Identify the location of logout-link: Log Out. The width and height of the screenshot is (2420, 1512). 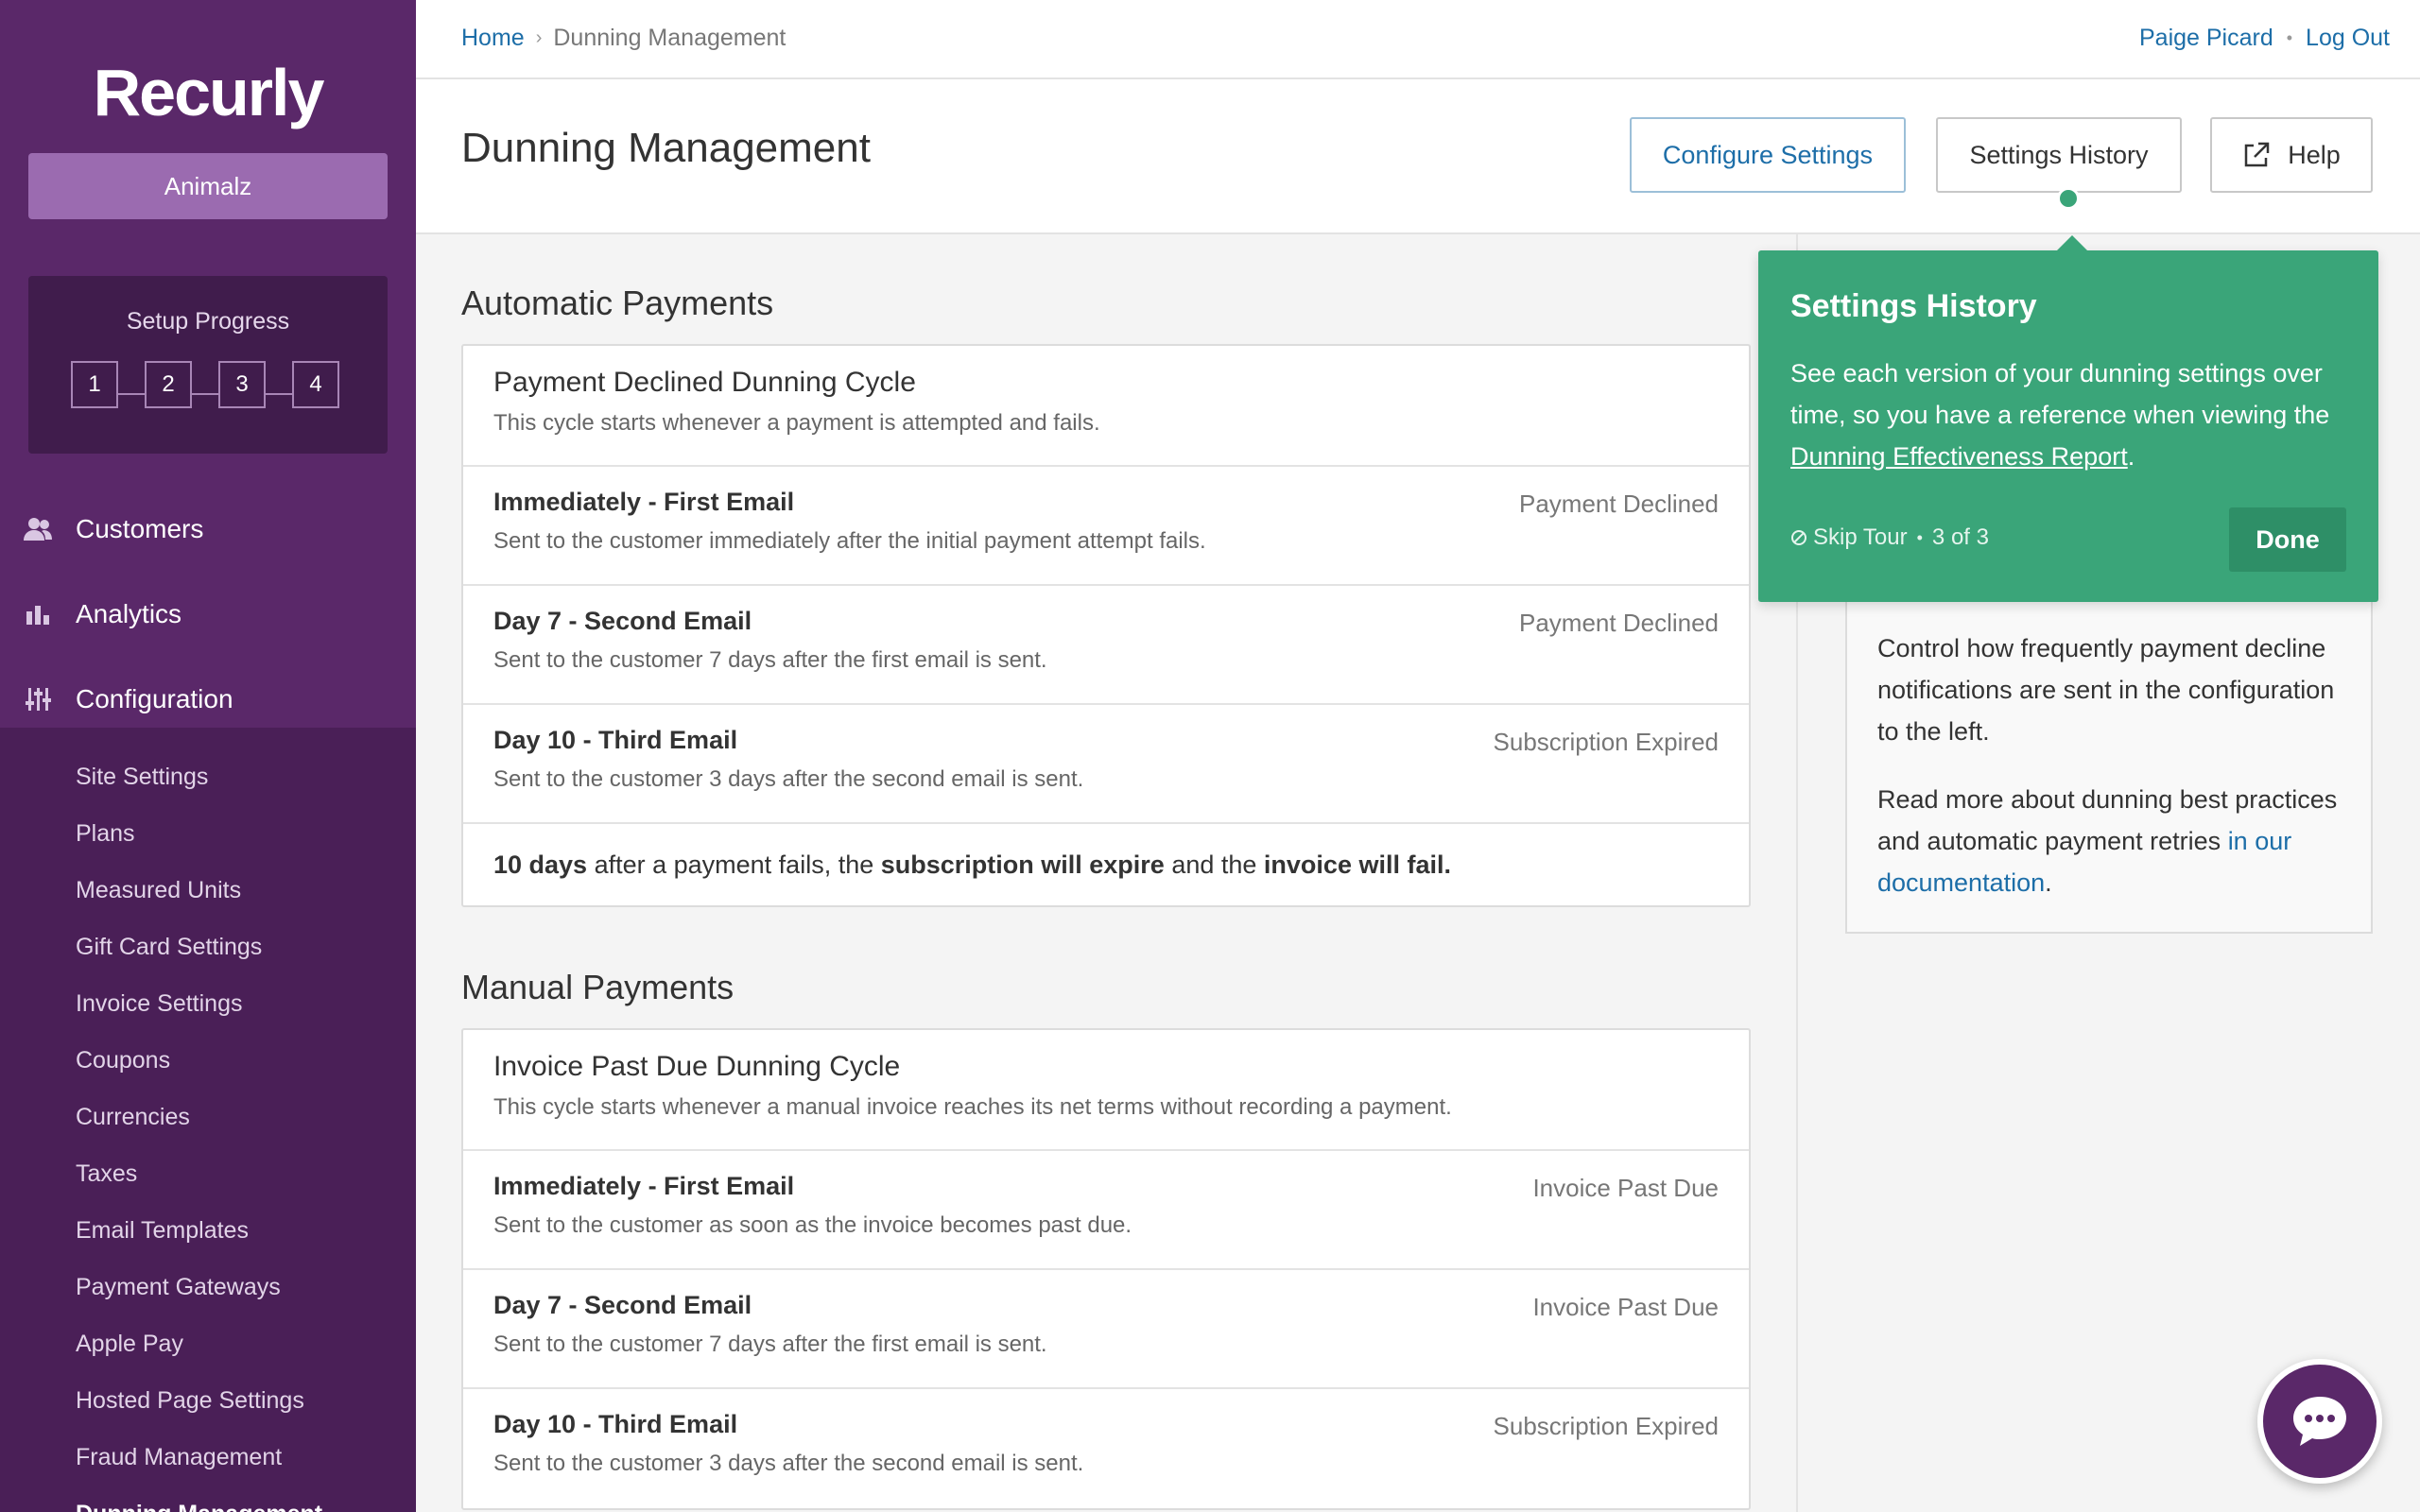
(2348, 38).